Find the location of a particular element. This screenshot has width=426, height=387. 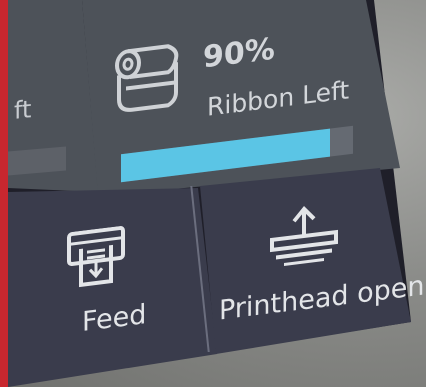

status-strip is located at coordinates (4, 193).